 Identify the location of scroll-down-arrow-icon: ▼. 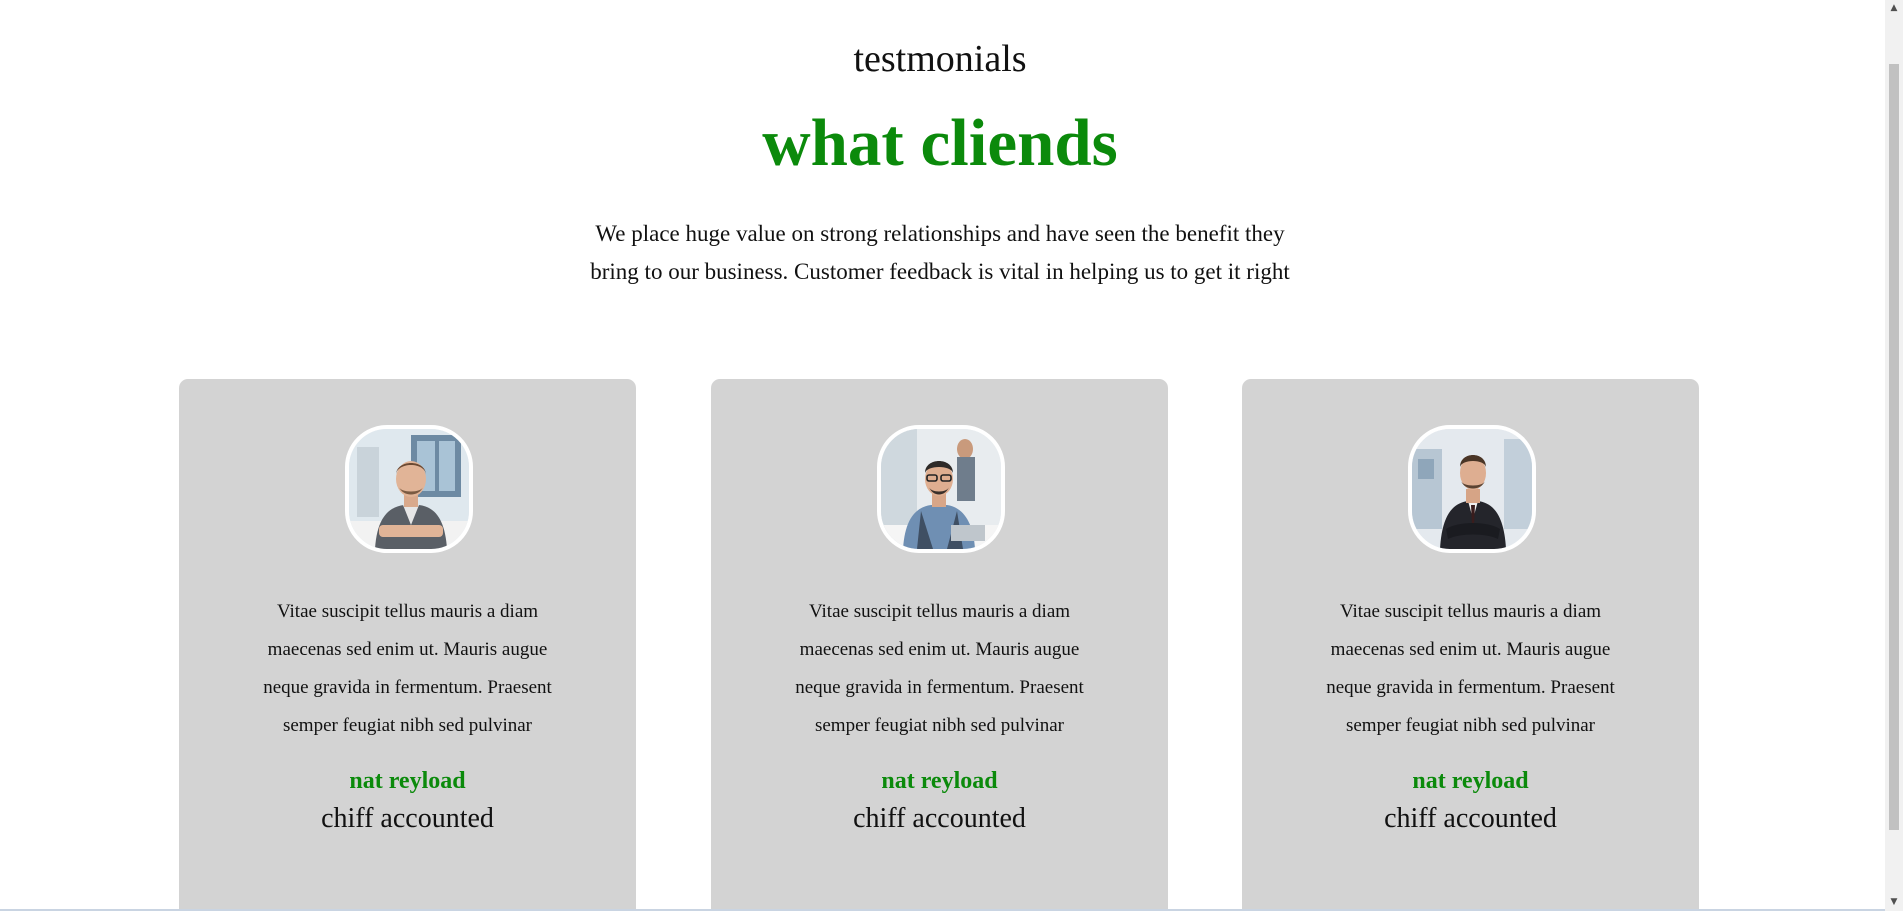
(1894, 902).